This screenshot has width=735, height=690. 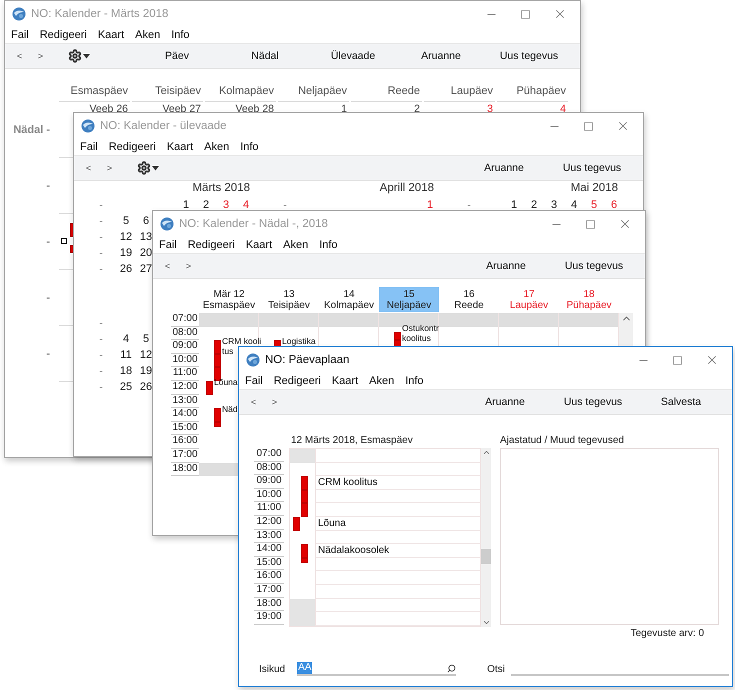 I want to click on event-row: Nädalakoosolek, so click(x=398, y=551).